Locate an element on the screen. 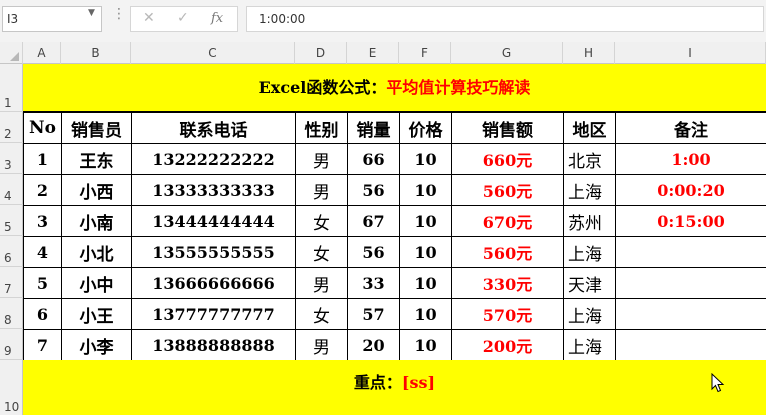 The height and width of the screenshot is (415, 766). cell-no: 7 is located at coordinates (42, 345).